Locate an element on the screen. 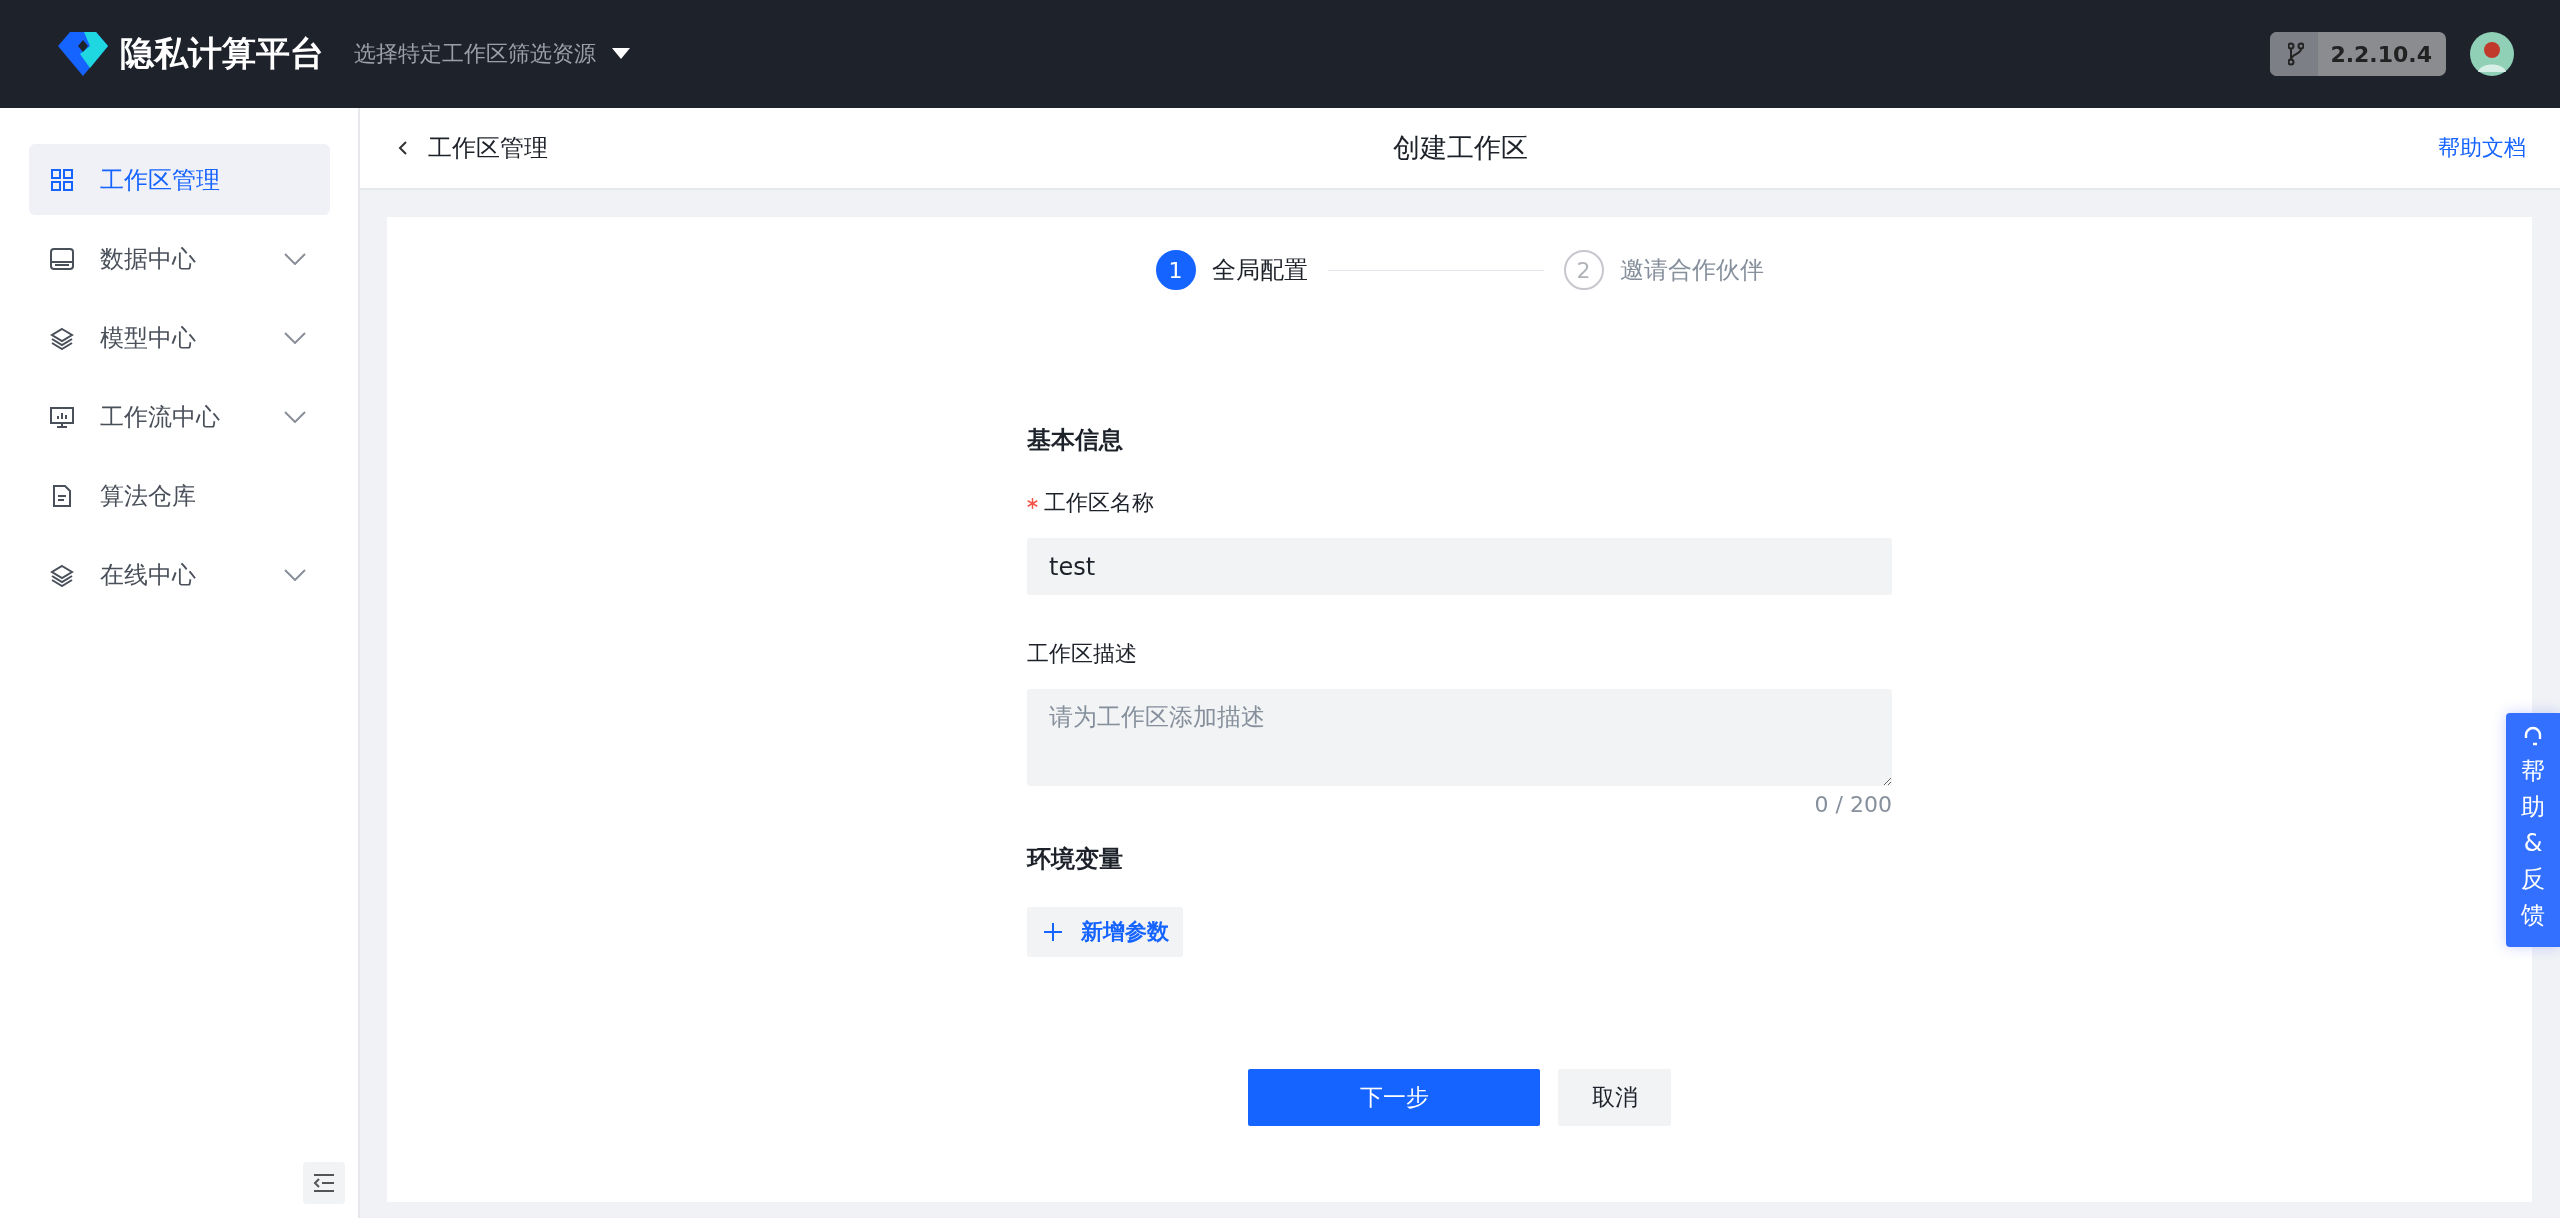 The width and height of the screenshot is (2560, 1218). workspace-filter-dropdown: 选择特定工作区筛选资源 is located at coordinates (492, 54).